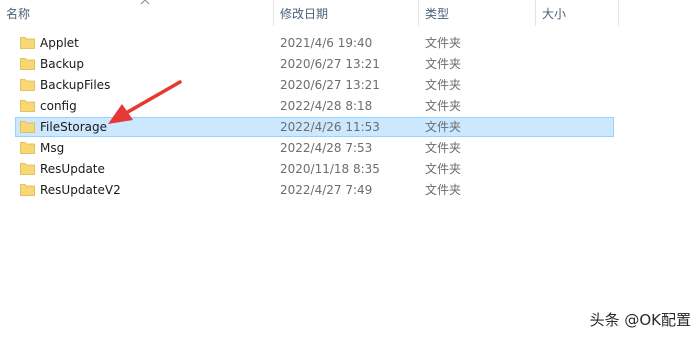  Describe the element at coordinates (326, 43) in the screenshot. I see `file-date: 2021/4/6 19:40` at that location.